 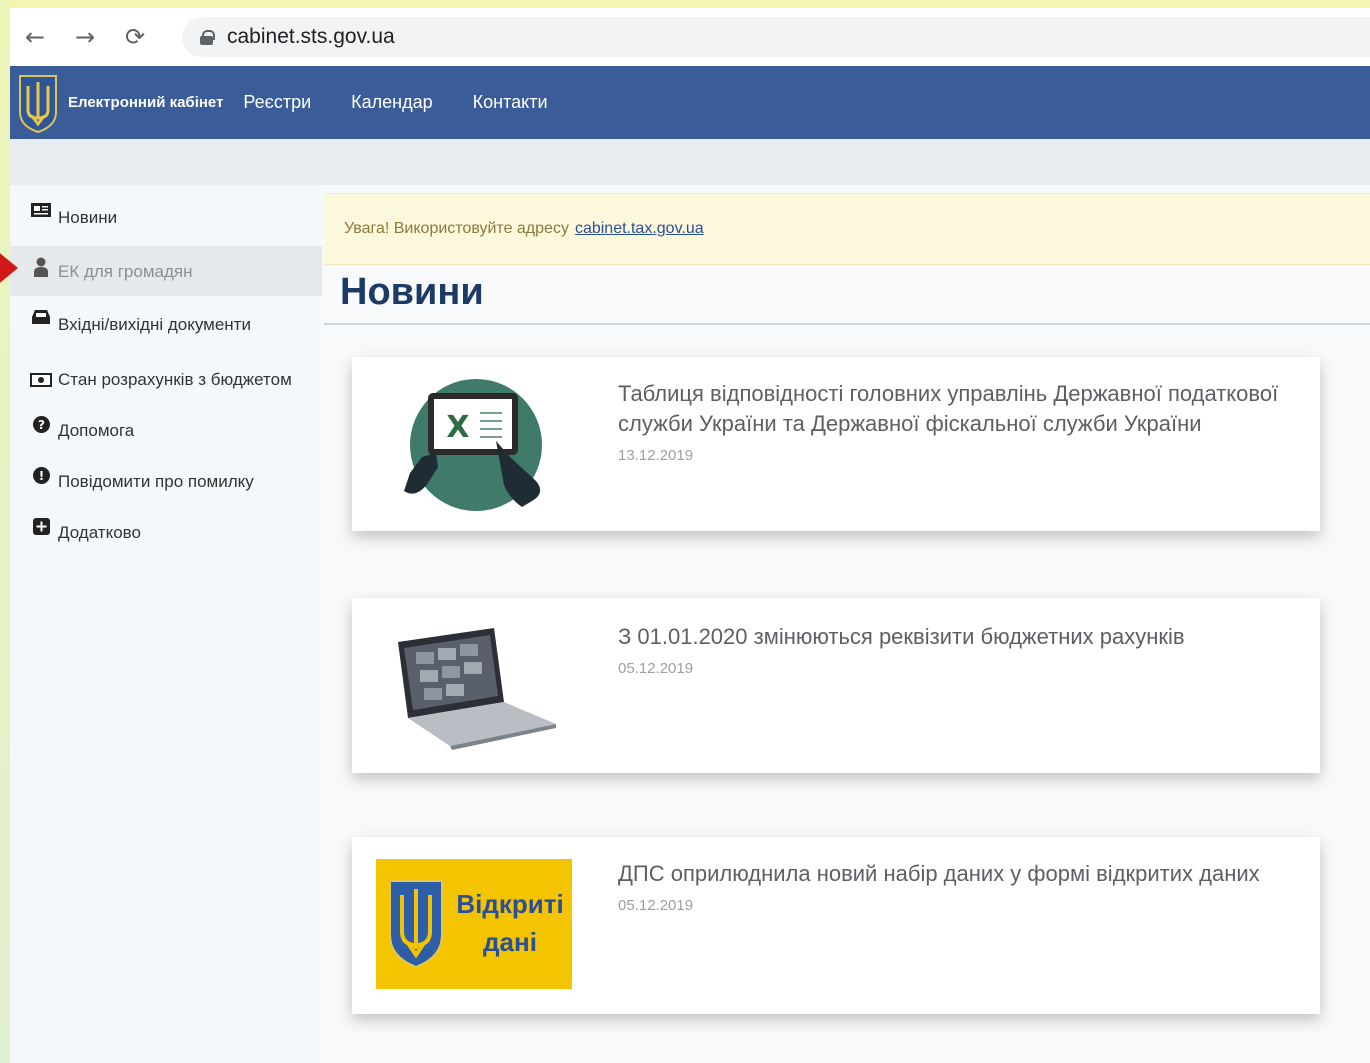 What do you see at coordinates (277, 102) in the screenshot?
I see `nav-registries: Реєстри` at bounding box center [277, 102].